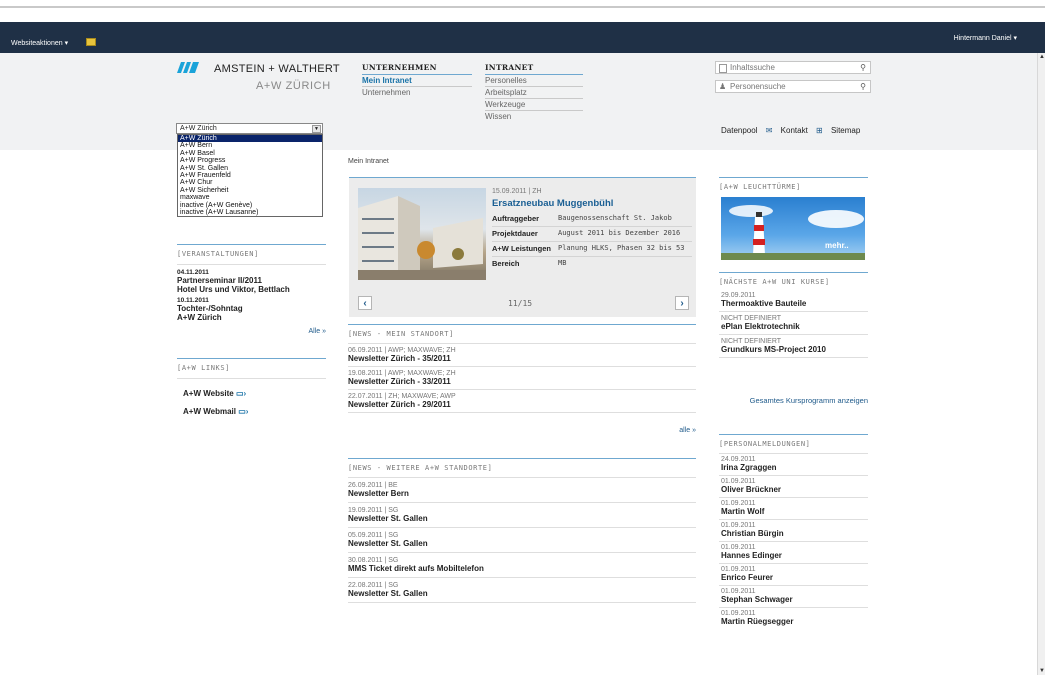 The height and width of the screenshot is (675, 1045). What do you see at coordinates (794, 511) in the screenshot?
I see `personnel-name: Martin Wolf` at bounding box center [794, 511].